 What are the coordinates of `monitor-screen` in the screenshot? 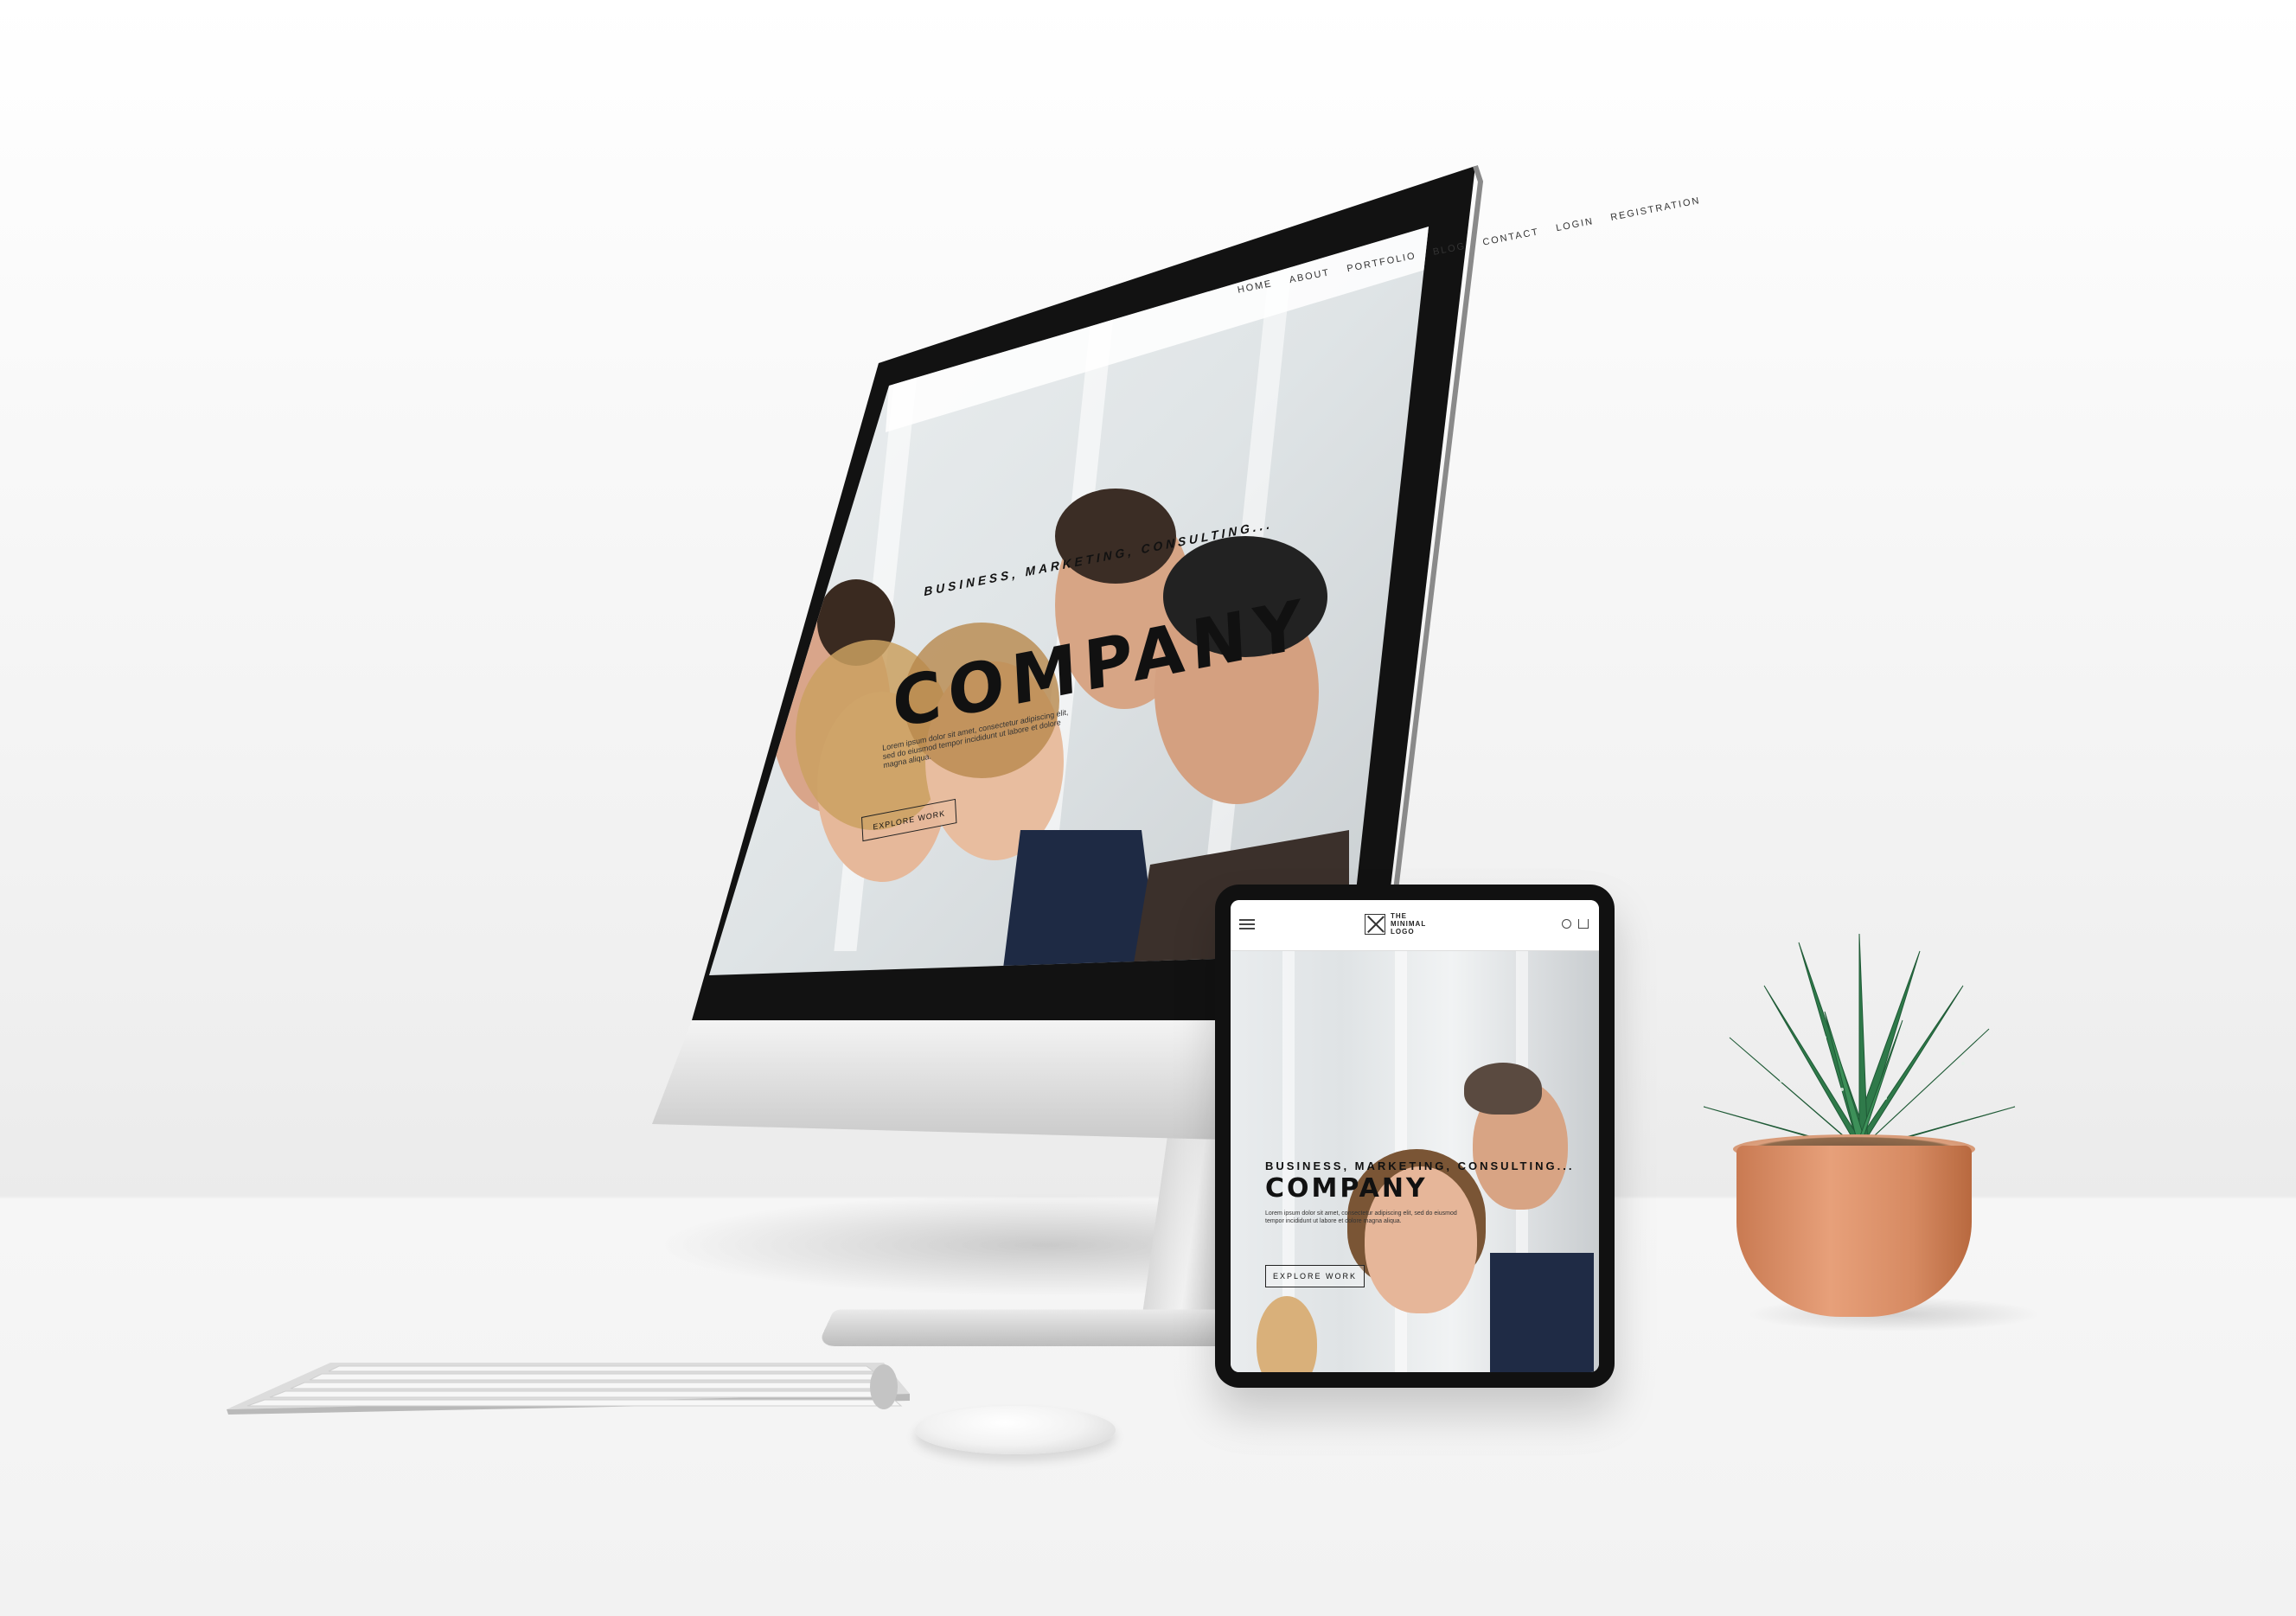 It's located at (1069, 601).